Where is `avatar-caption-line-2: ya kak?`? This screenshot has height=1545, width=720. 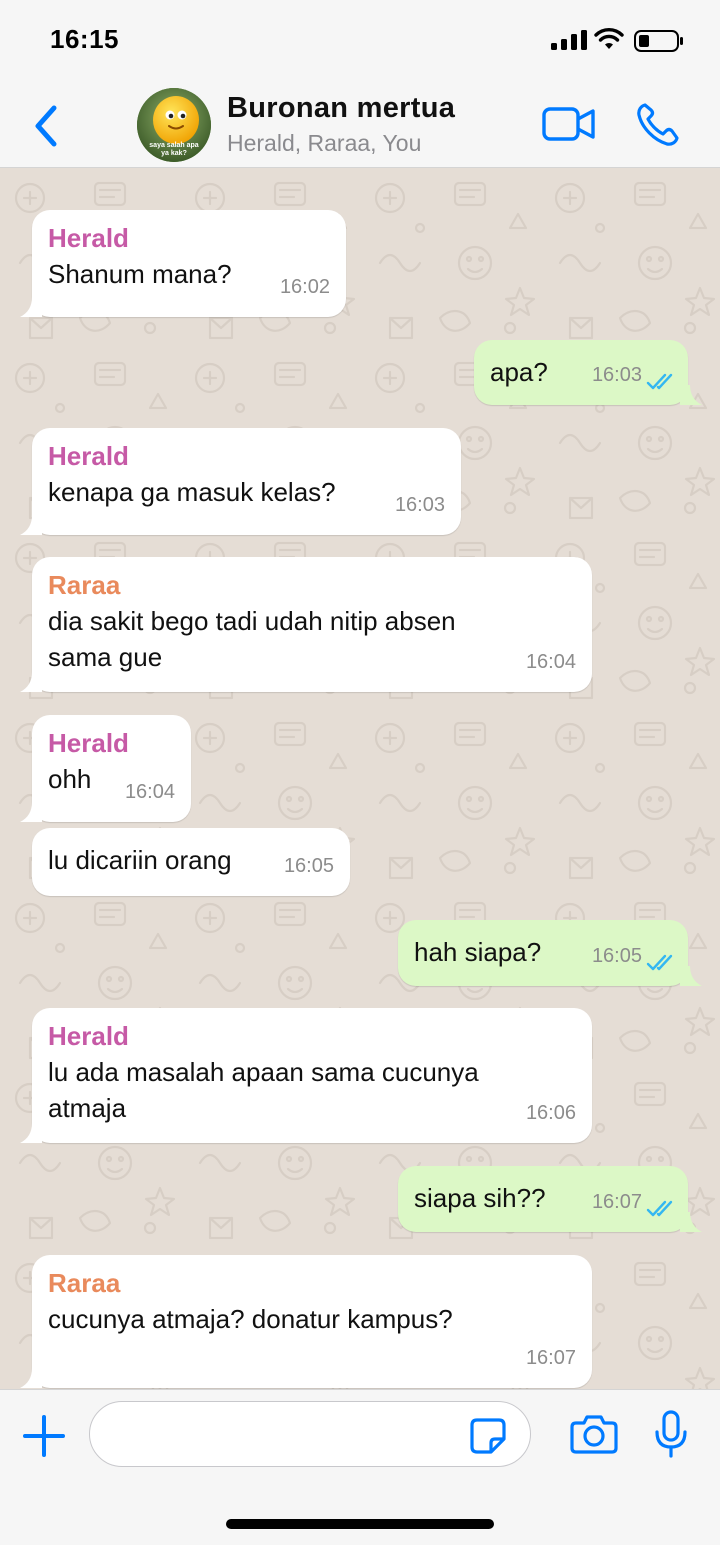 avatar-caption-line-2: ya kak? is located at coordinates (174, 153).